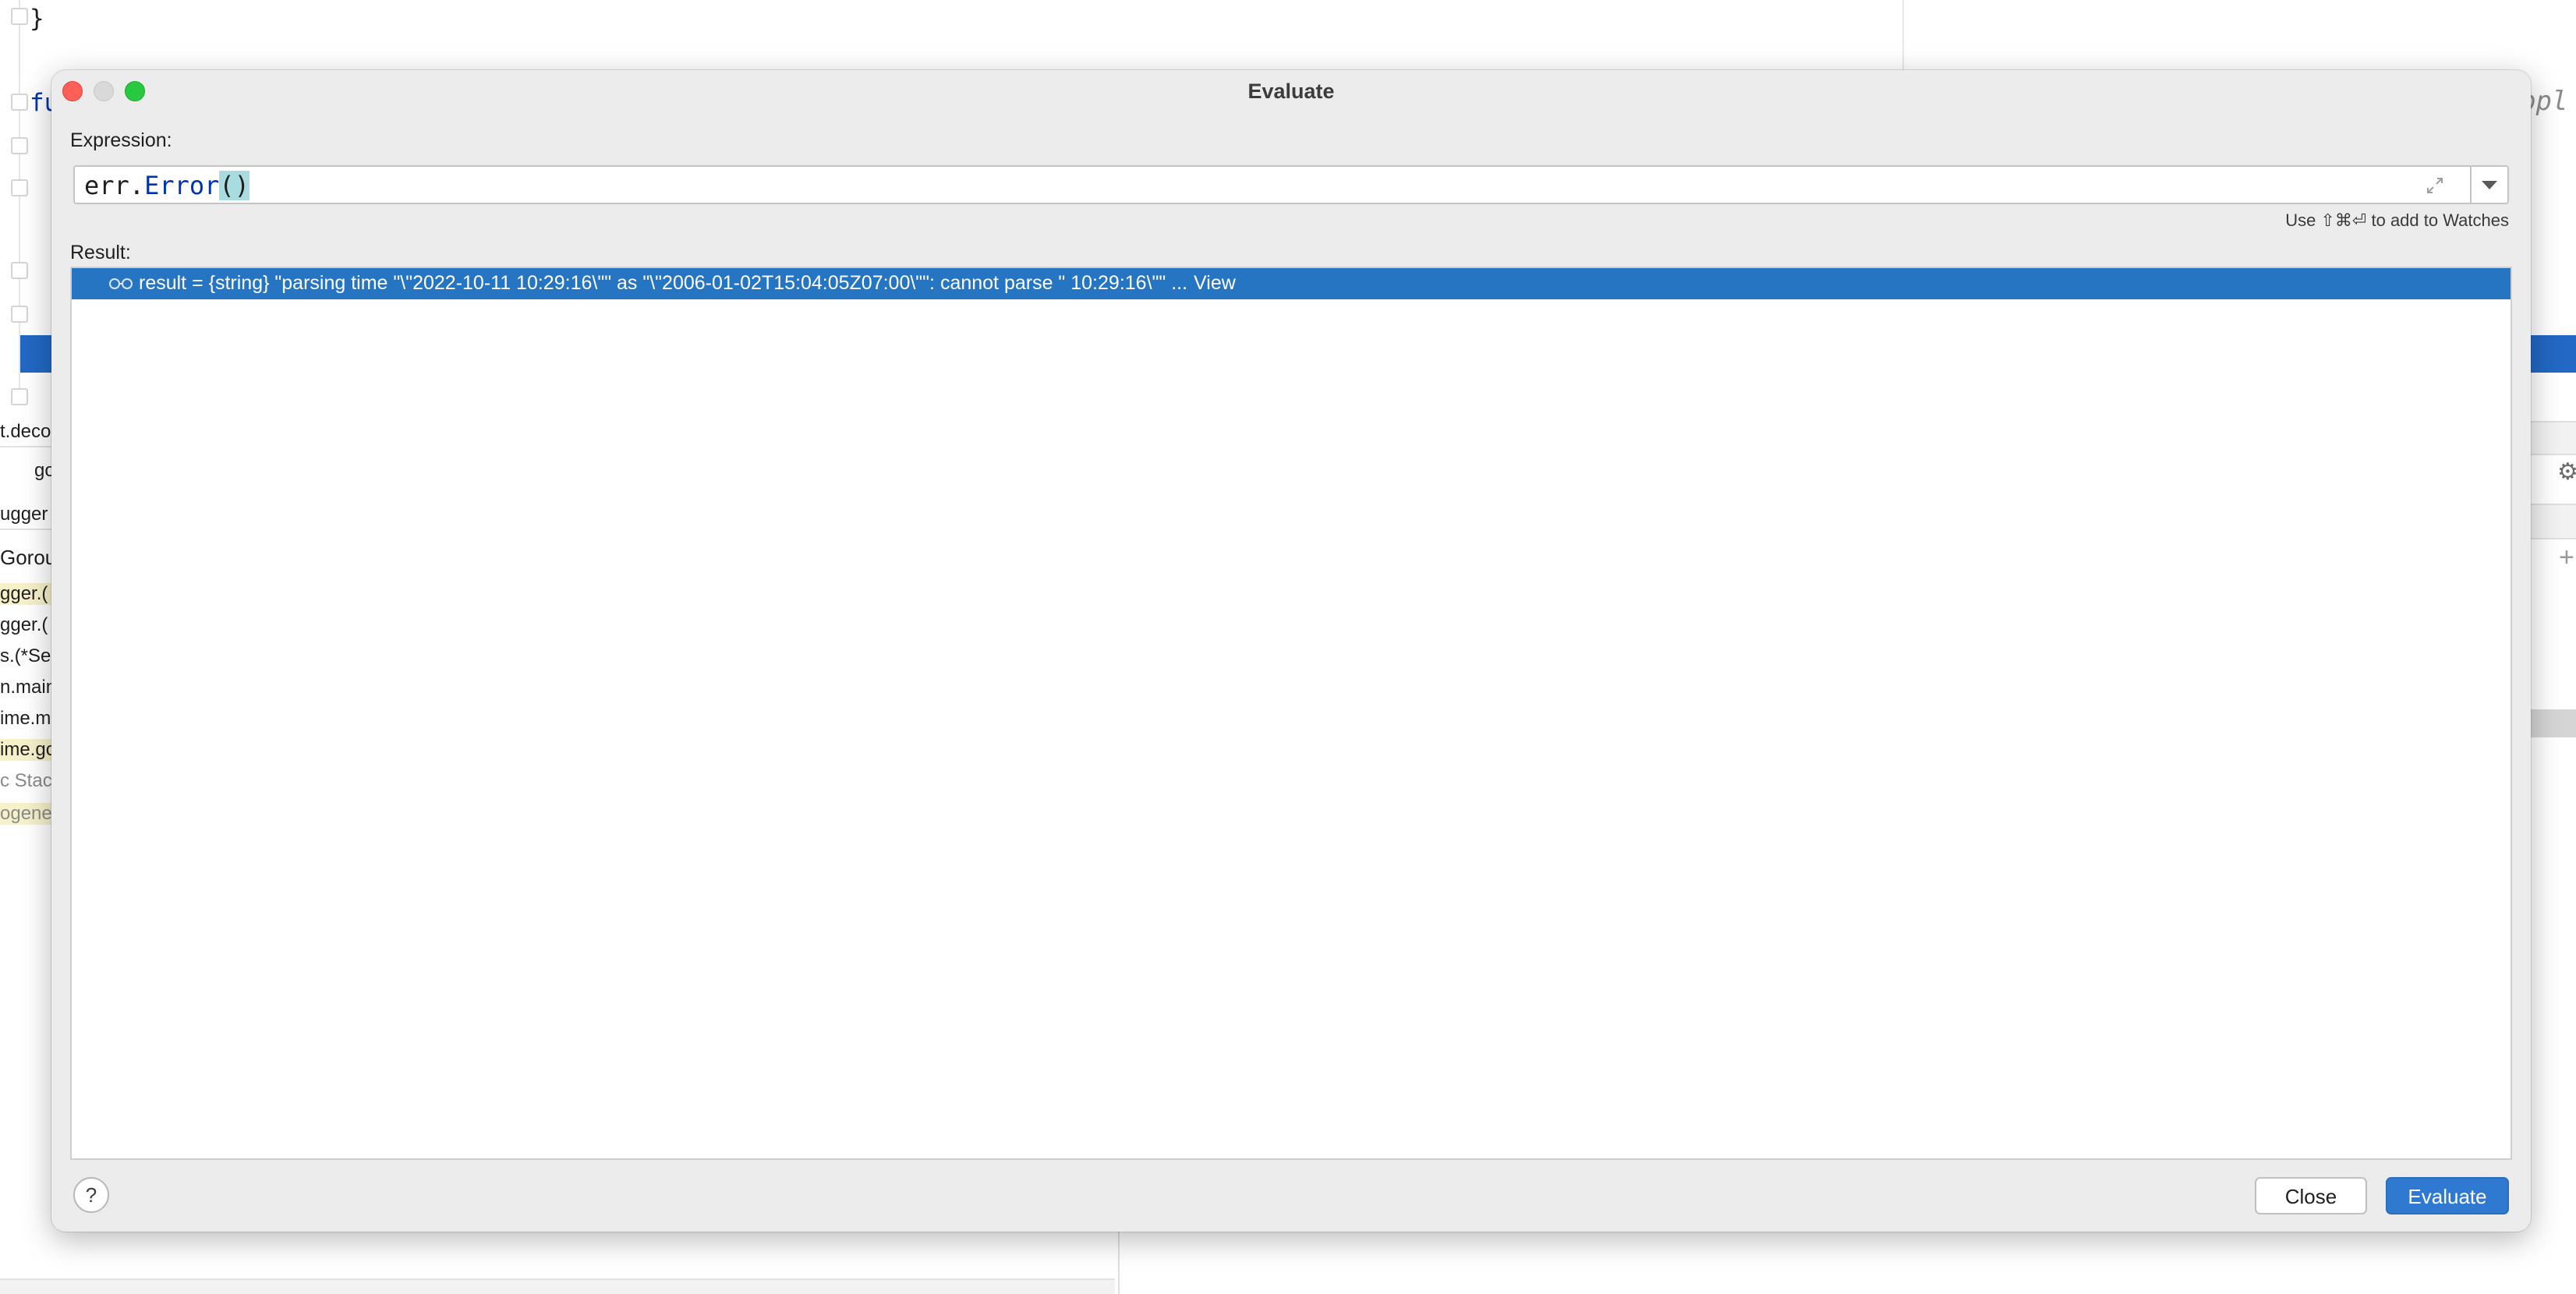 Image resolution: width=2576 pixels, height=1294 pixels. Describe the element at coordinates (234, 185) in the screenshot. I see `expression-parens: ()` at that location.